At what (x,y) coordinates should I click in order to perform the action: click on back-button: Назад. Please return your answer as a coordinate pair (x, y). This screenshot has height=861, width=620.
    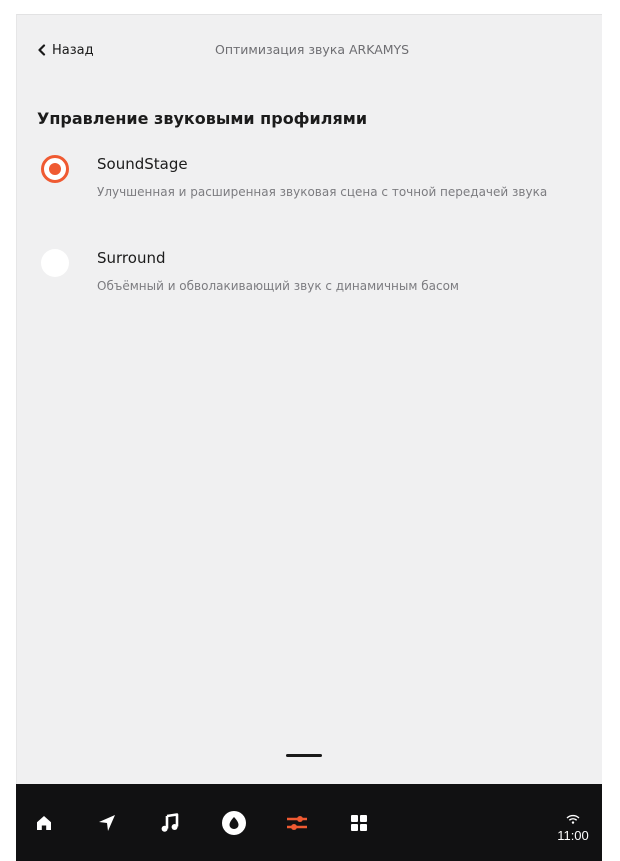
    Looking at the image, I should click on (65, 50).